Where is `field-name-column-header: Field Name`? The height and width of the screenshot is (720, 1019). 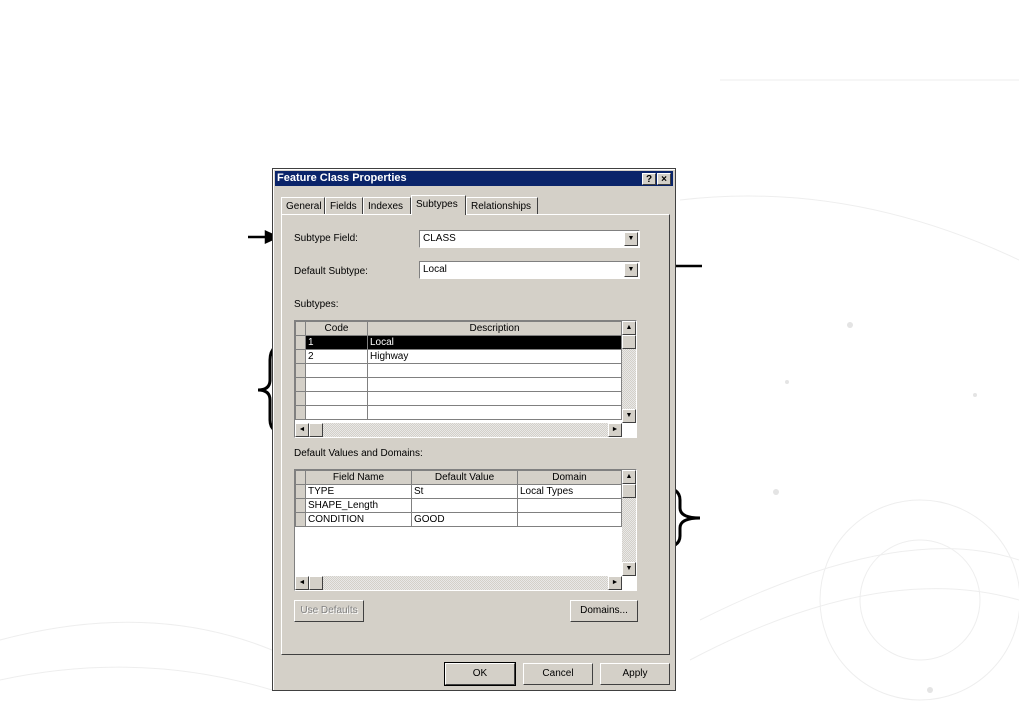 field-name-column-header: Field Name is located at coordinates (358, 477).